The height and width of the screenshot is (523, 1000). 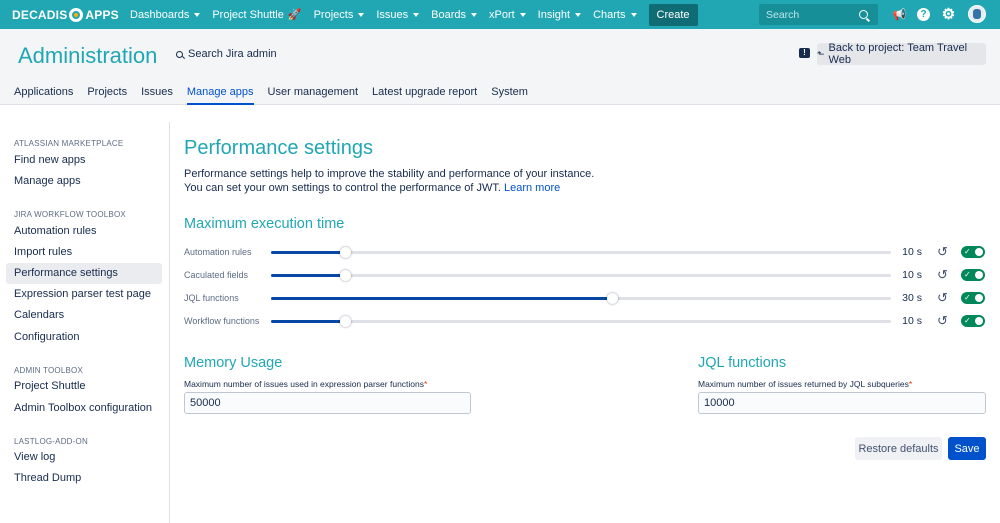 I want to click on learn-more-link: Learn more, so click(x=532, y=188).